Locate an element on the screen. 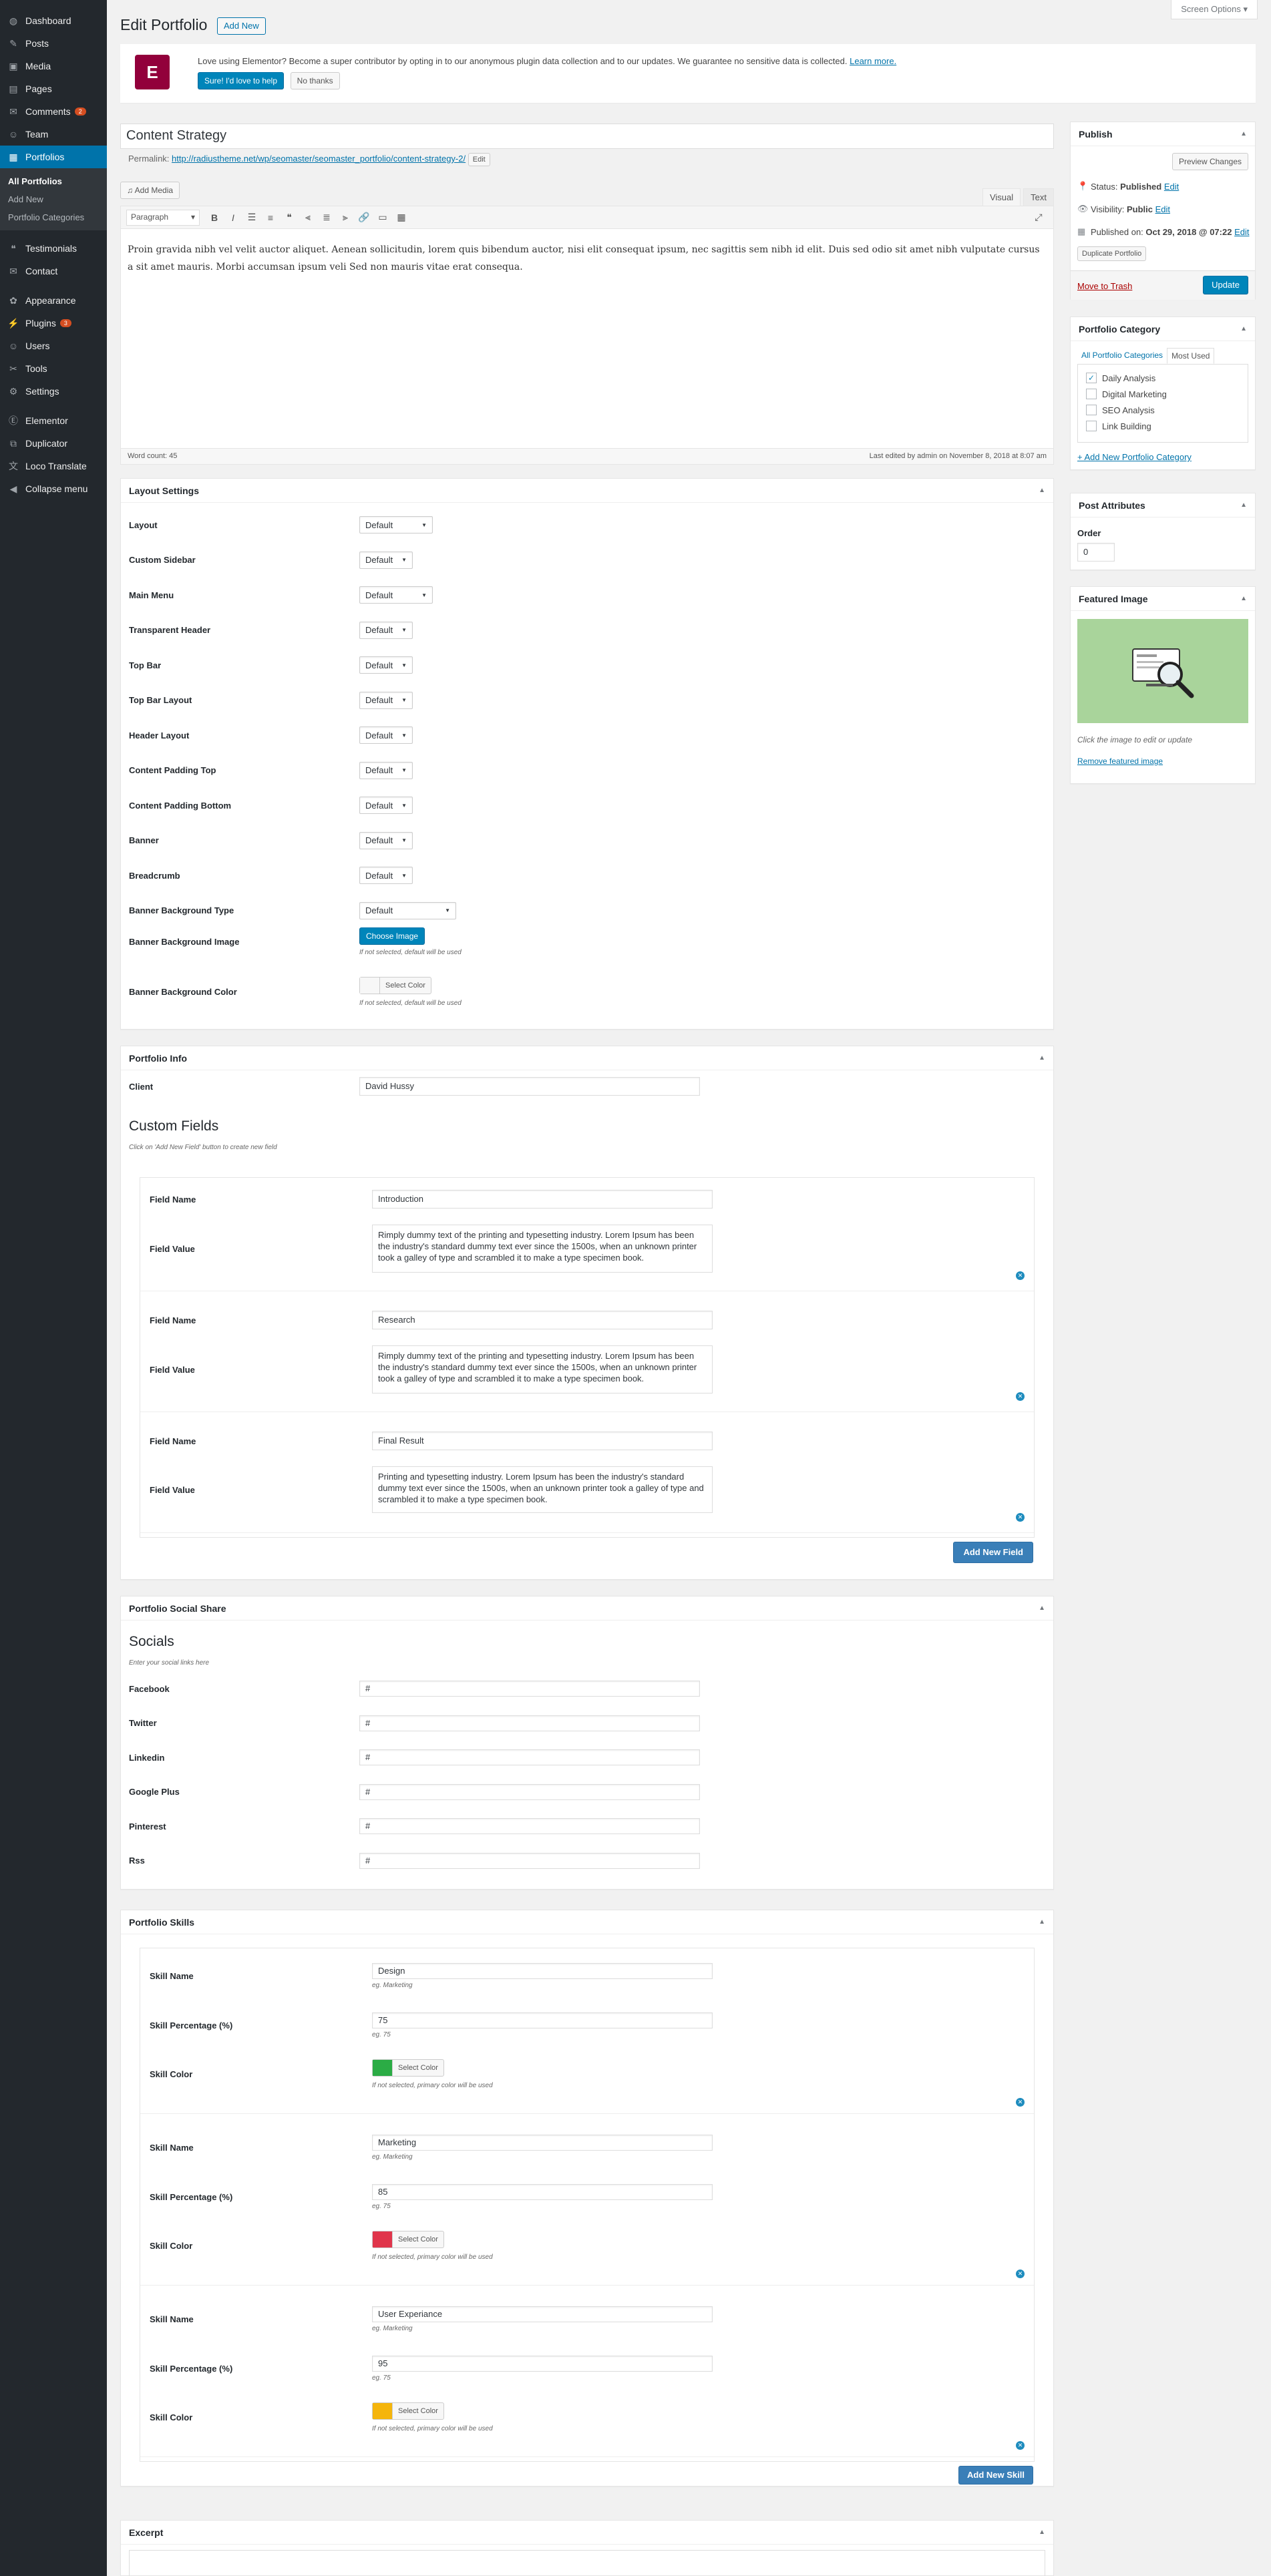 Image resolution: width=1271 pixels, height=2576 pixels. sidebar-item-plugins: ⚡ Plugins 3 is located at coordinates (54, 323).